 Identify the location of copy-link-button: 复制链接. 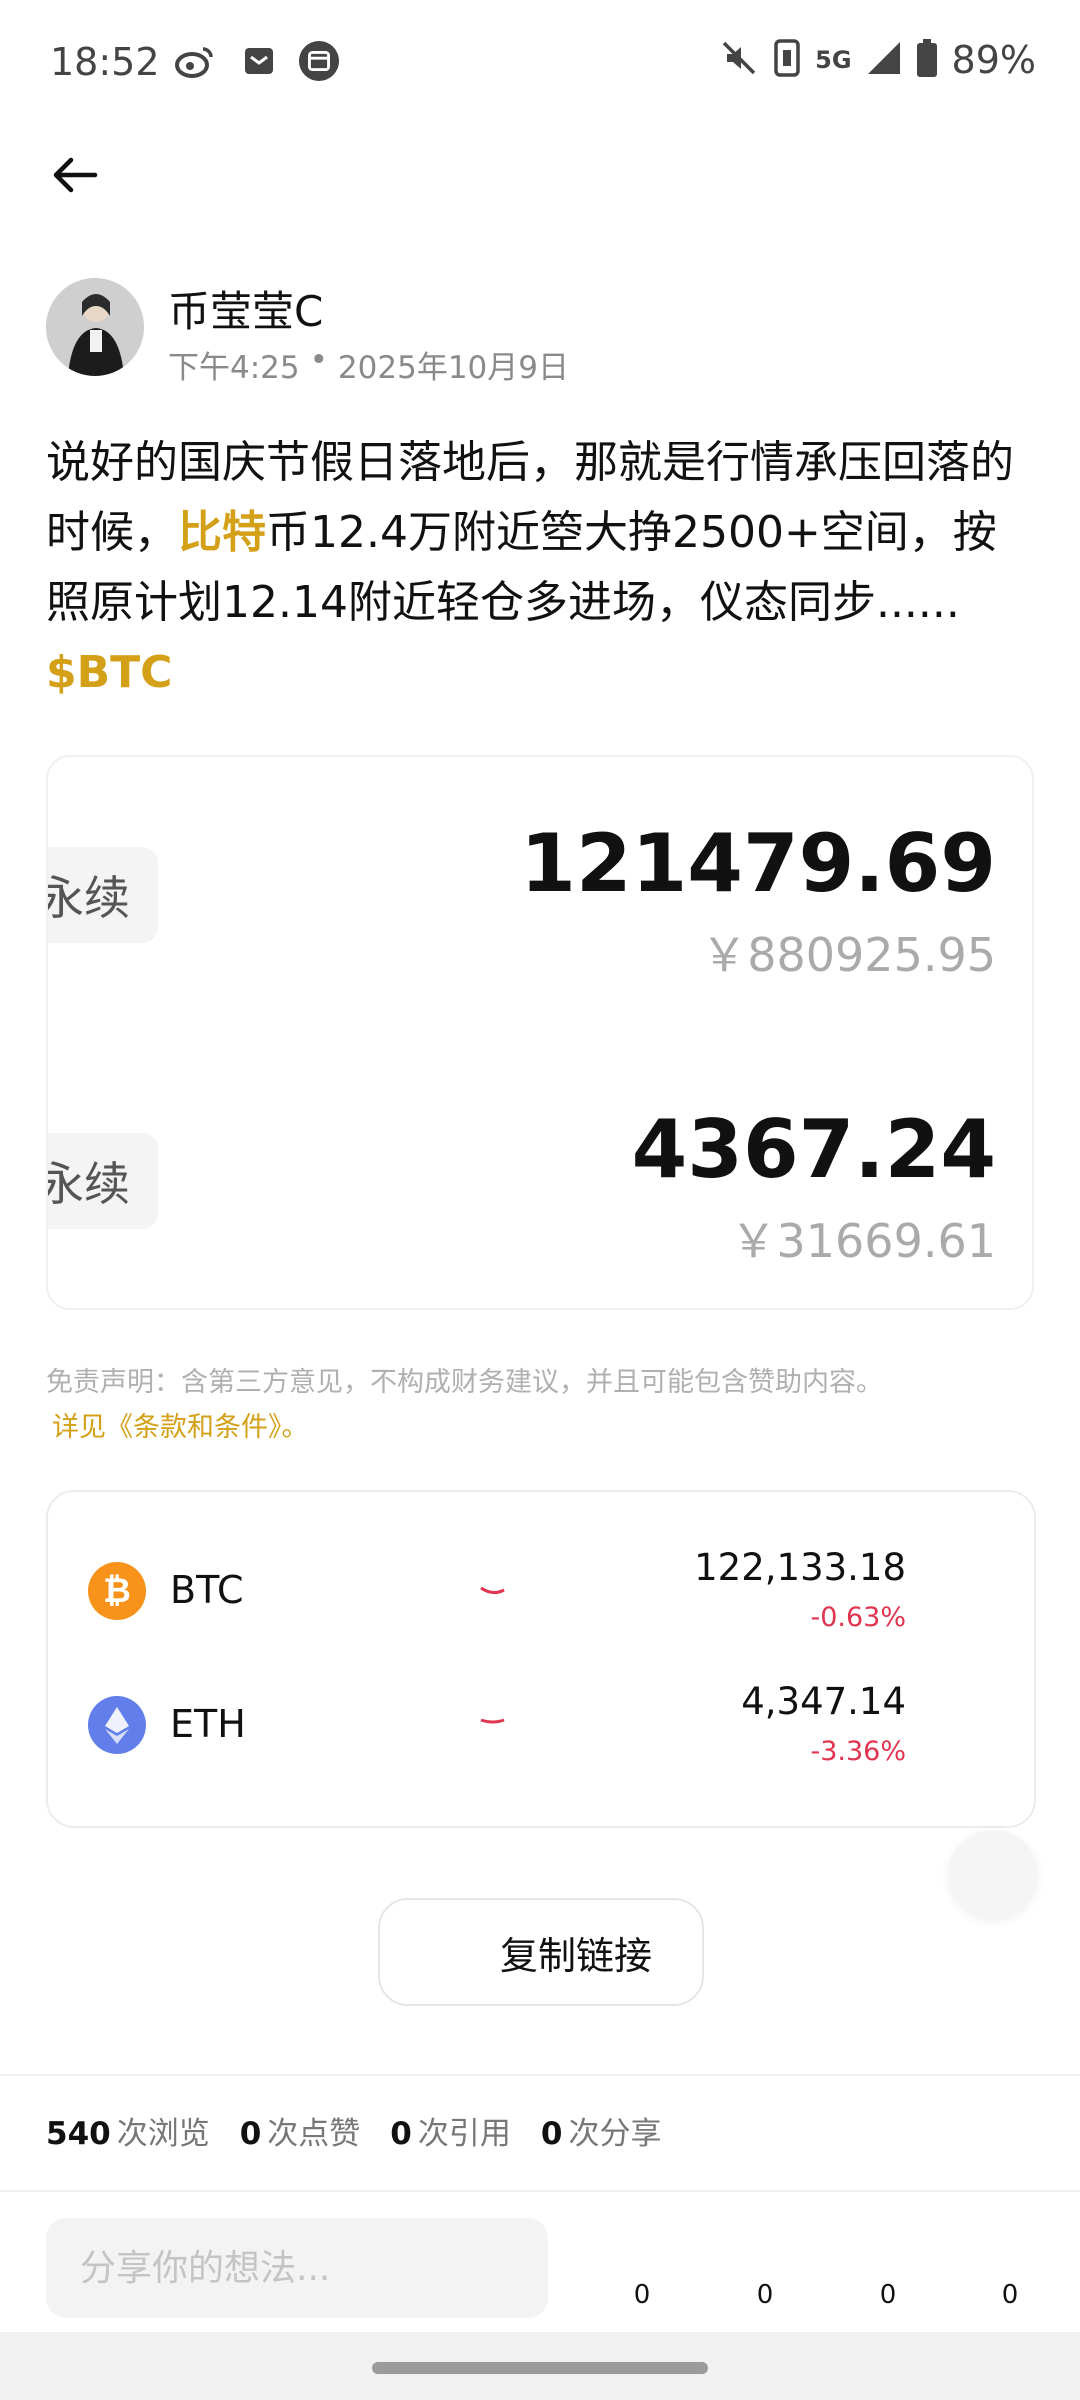
(541, 1952).